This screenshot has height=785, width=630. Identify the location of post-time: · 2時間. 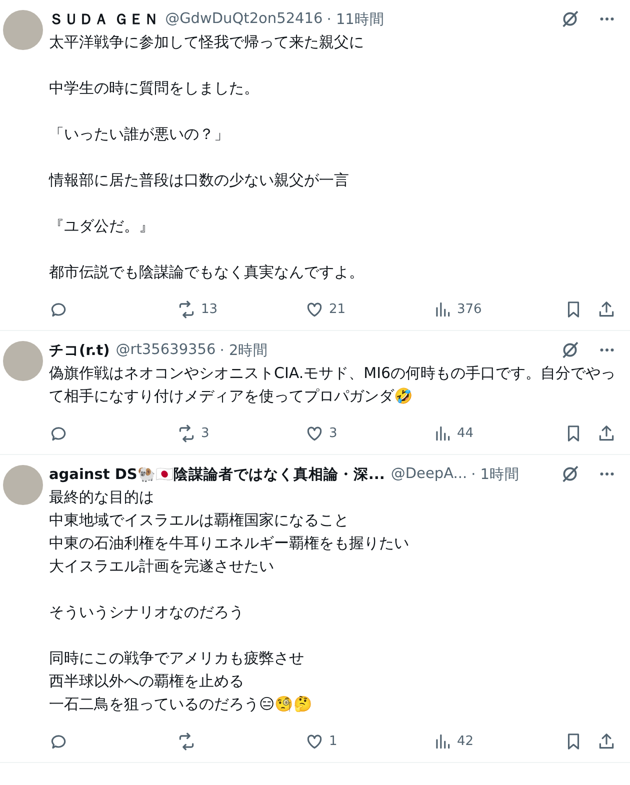
(244, 350).